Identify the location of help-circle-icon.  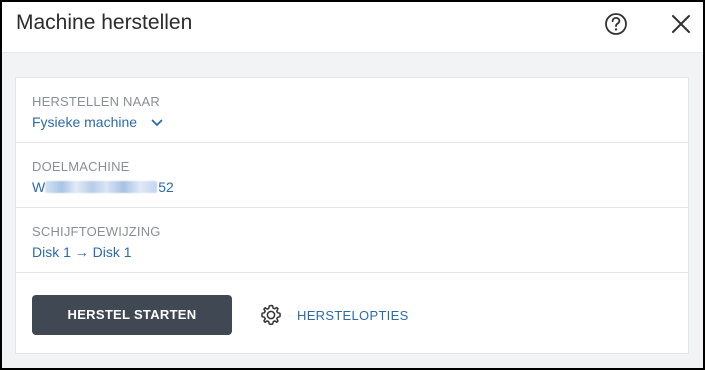
(616, 24).